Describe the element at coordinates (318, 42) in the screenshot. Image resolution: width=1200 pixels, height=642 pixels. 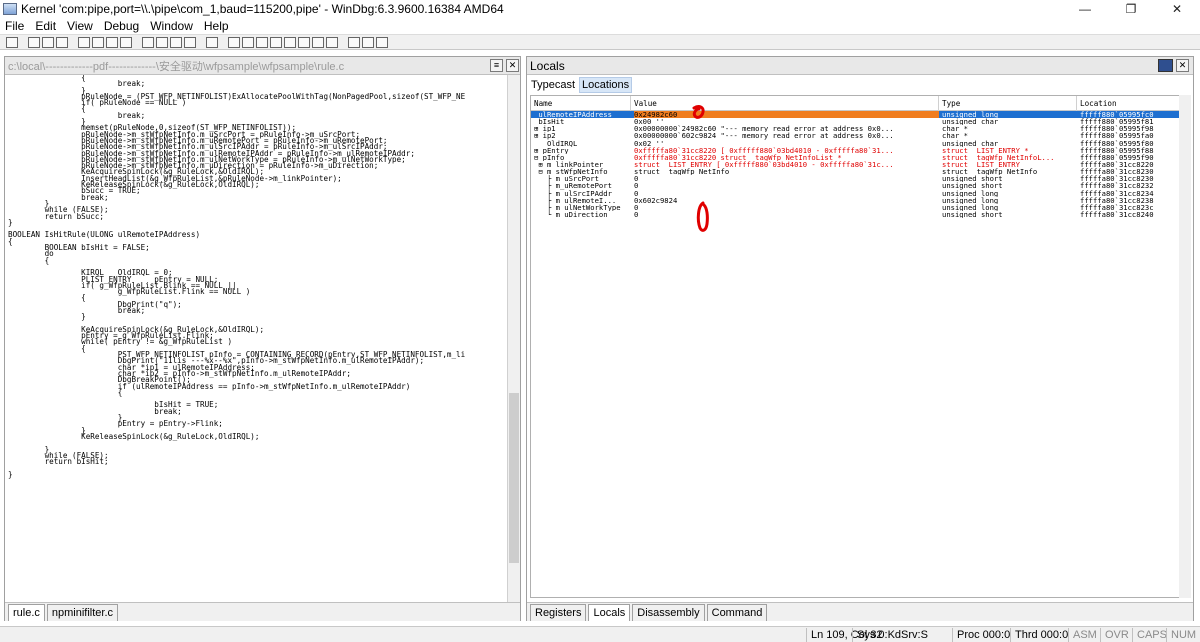
I see `disassembly-window-icon` at that location.